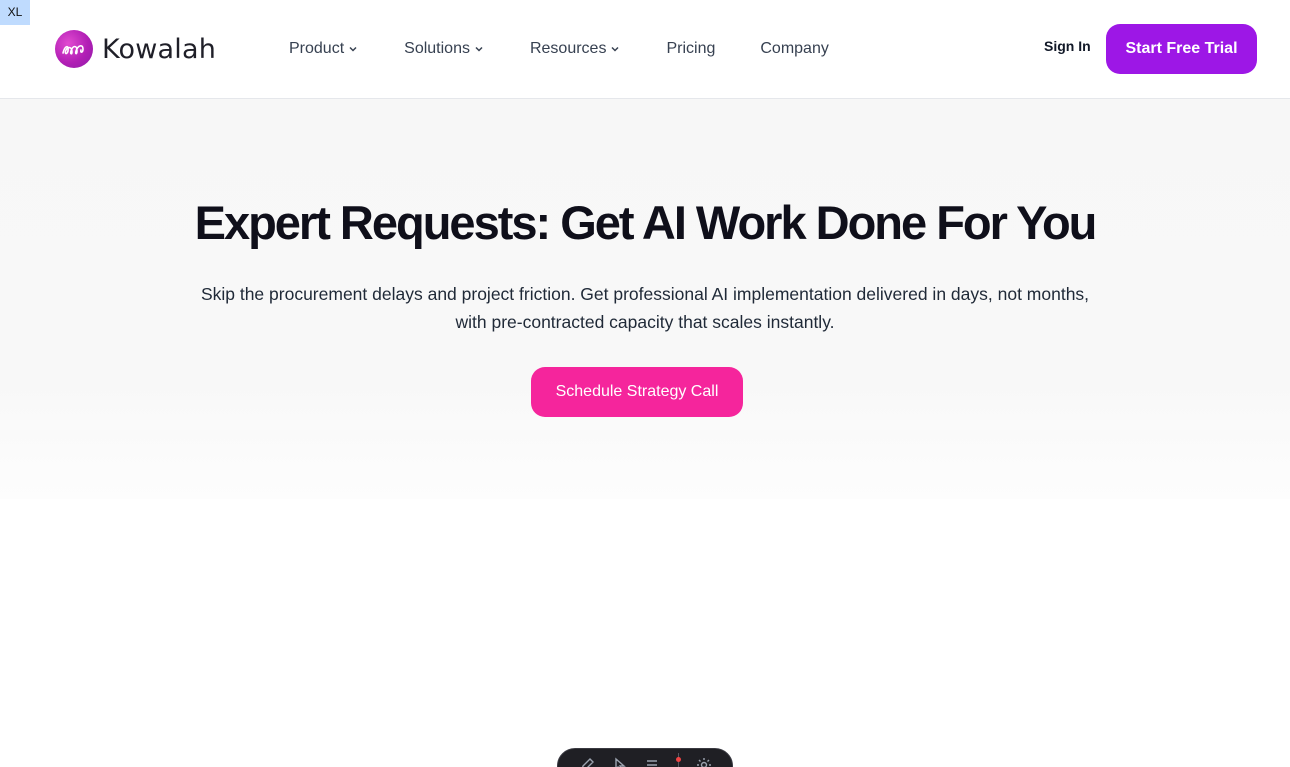  I want to click on brand-logo: Kowalah, so click(135, 49).